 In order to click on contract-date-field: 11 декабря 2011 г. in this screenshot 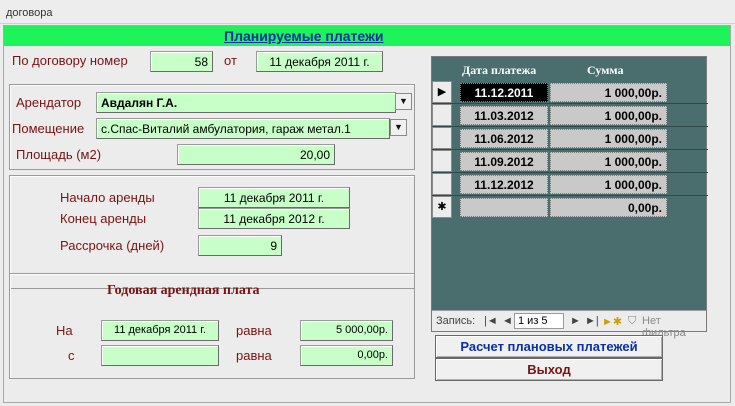, I will do `click(319, 61)`.